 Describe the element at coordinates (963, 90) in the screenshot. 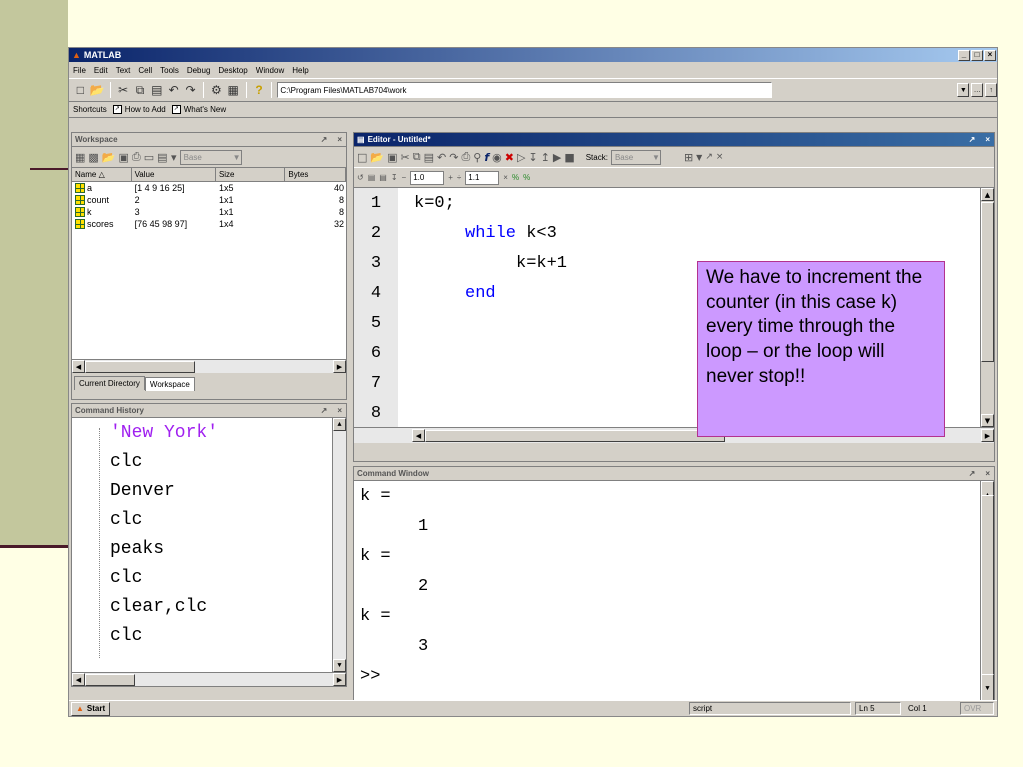

I see `directory-dropdown-icon: ▼` at that location.